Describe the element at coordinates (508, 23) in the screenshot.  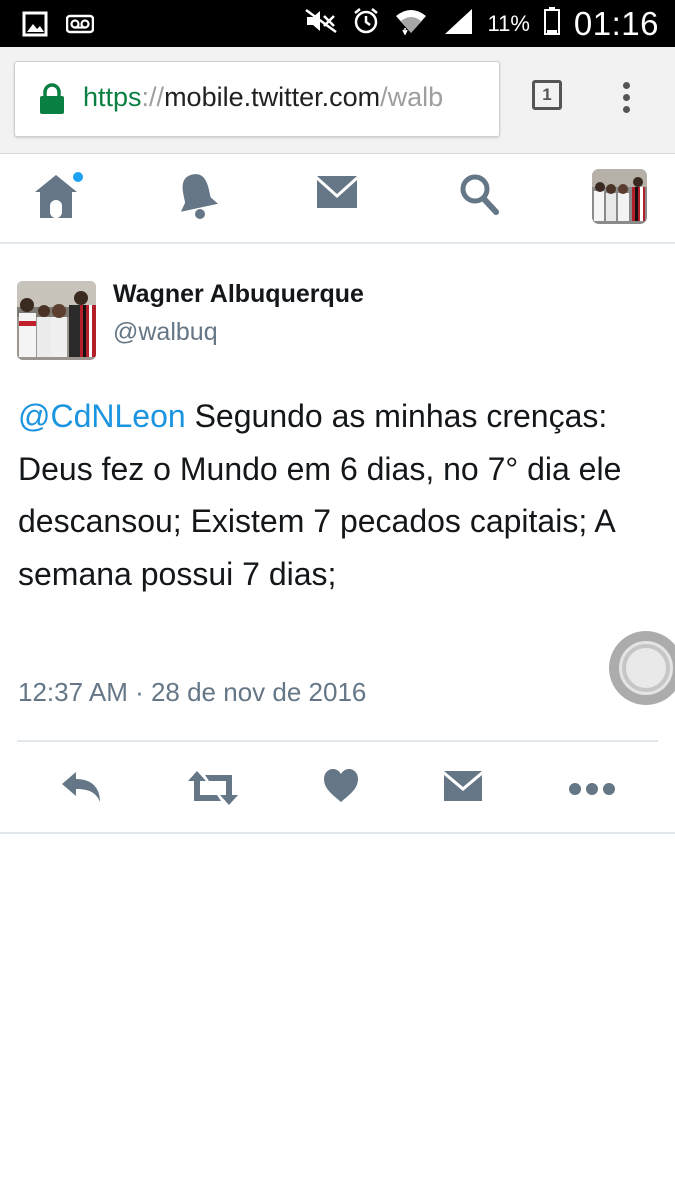
I see `battery-percent: 11%` at that location.